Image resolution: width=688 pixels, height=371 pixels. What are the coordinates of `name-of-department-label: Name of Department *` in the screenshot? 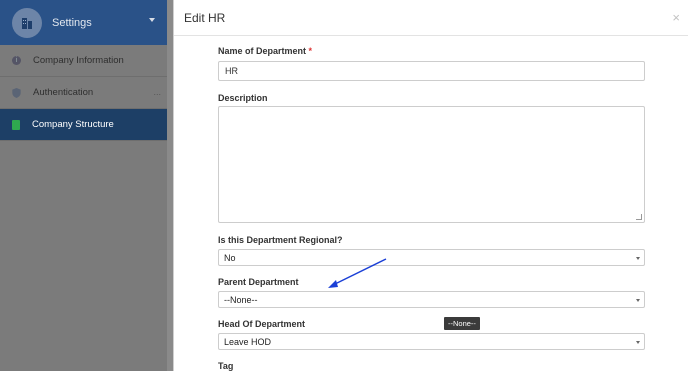 It's located at (265, 51).